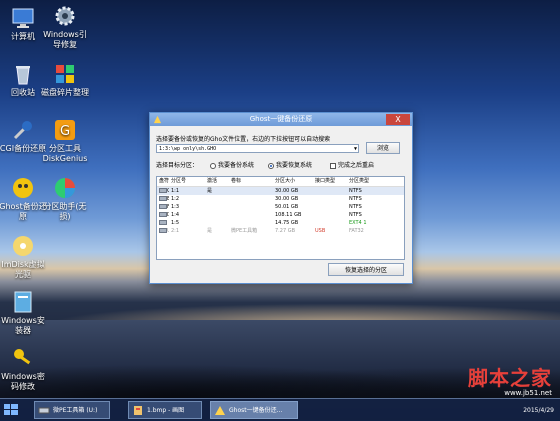  I want to click on radio-restore-option: 我要恢复系统, so click(290, 166).